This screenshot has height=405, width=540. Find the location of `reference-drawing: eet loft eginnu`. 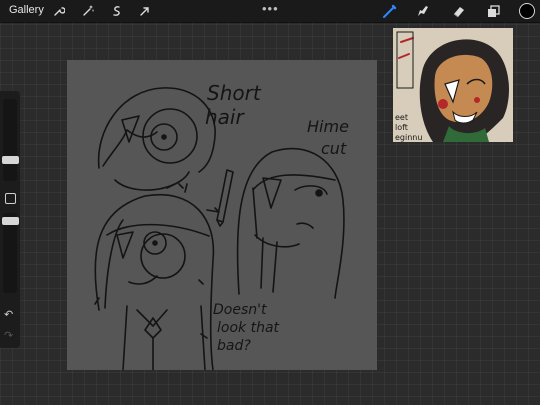

reference-drawing: eet loft eginnu is located at coordinates (453, 85).